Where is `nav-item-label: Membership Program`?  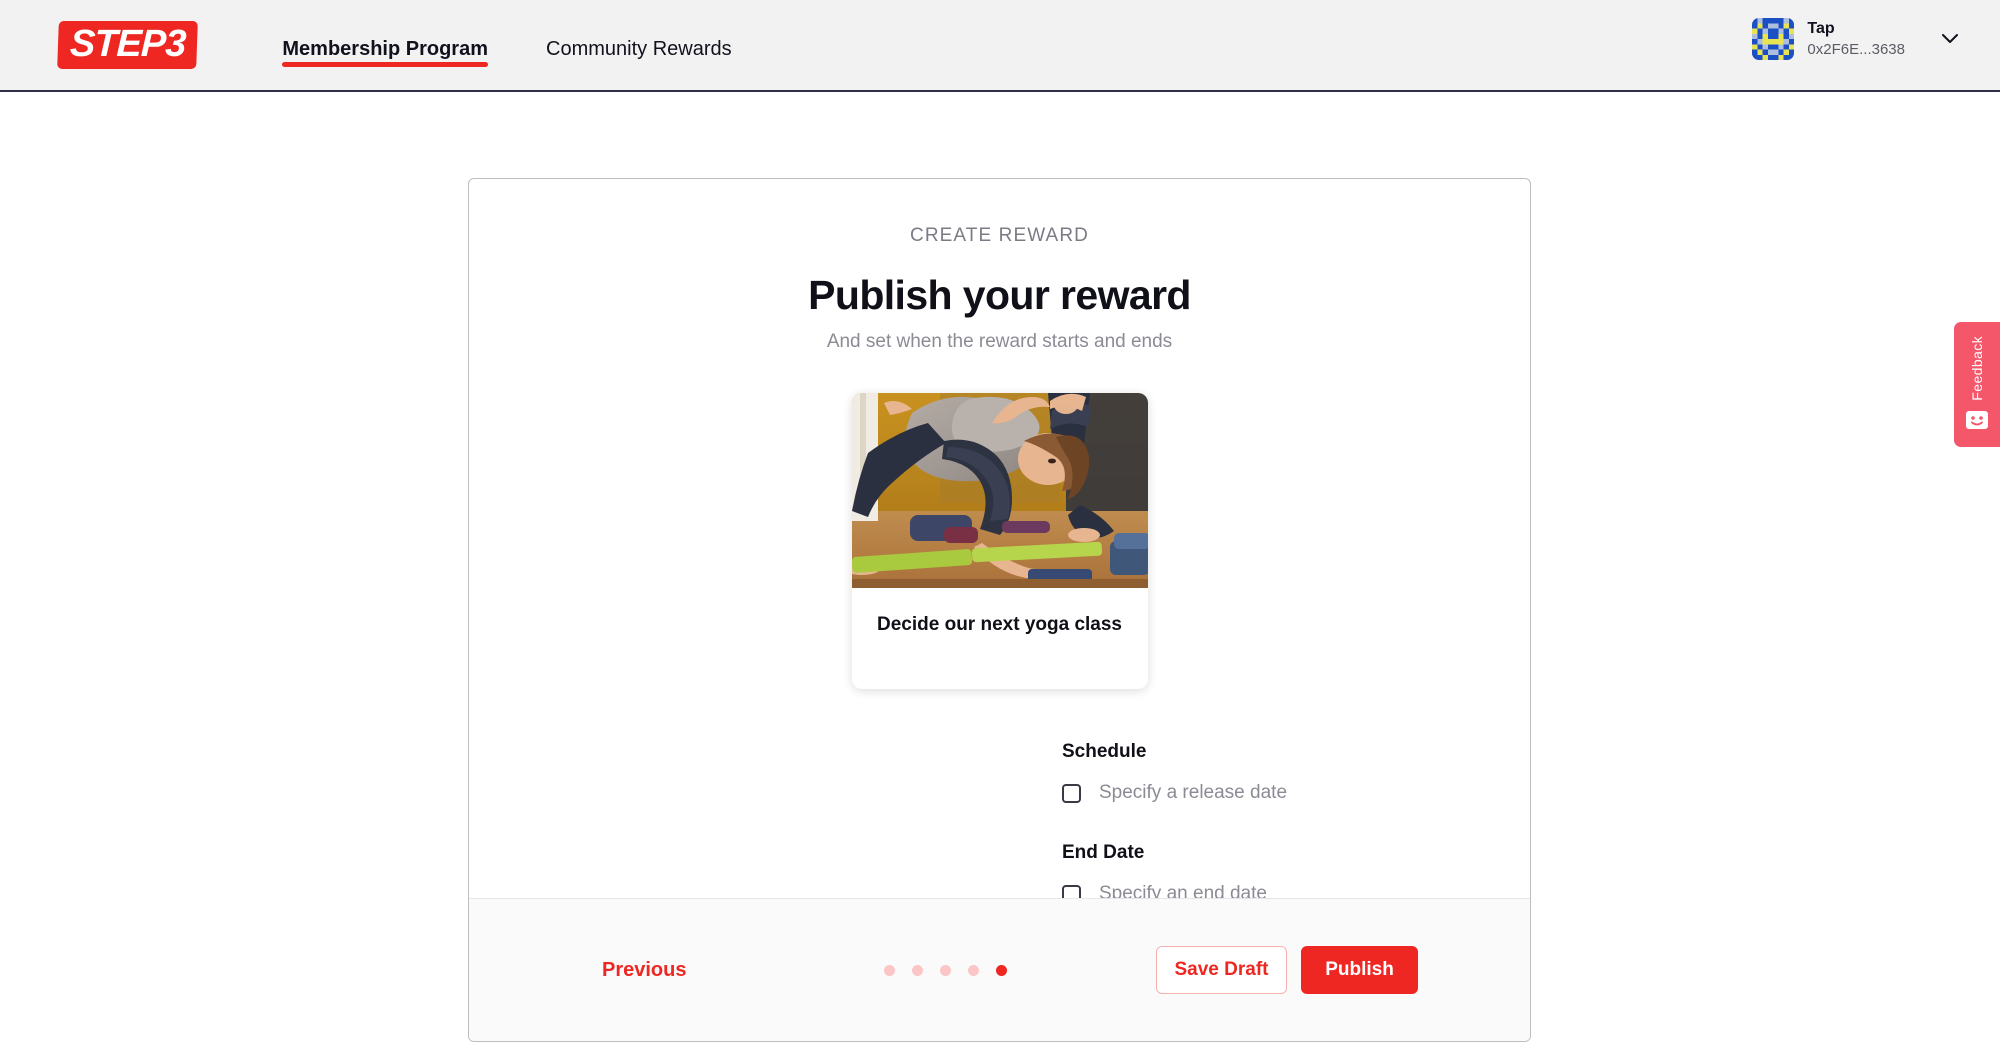 nav-item-label: Membership Program is located at coordinates (385, 48).